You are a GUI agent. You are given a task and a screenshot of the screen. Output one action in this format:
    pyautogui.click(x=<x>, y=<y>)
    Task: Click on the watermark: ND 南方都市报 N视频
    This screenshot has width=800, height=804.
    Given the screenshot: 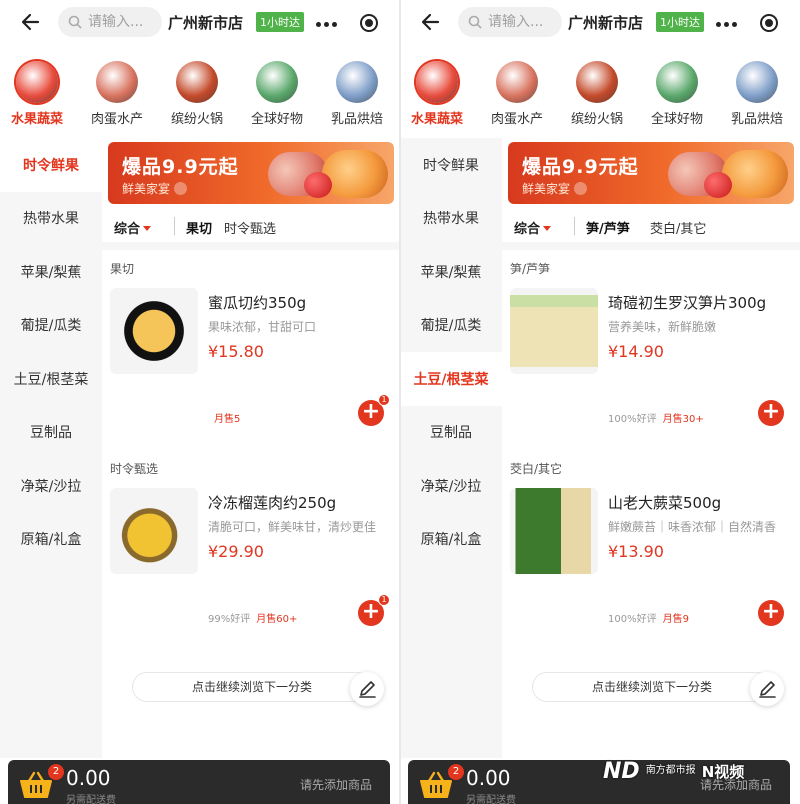 What is the action you would take?
    pyautogui.click(x=673, y=771)
    